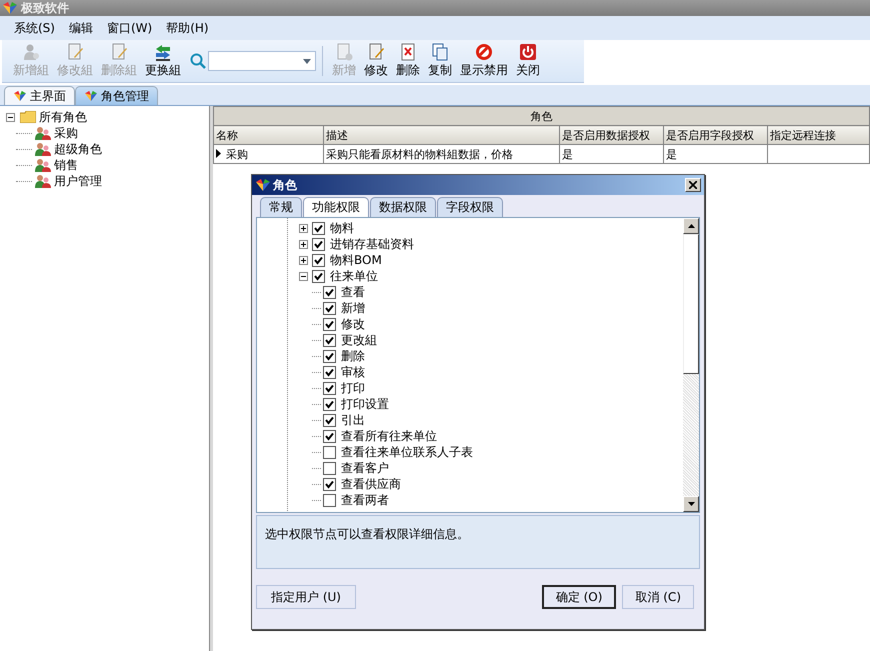 The width and height of the screenshot is (870, 651). What do you see at coordinates (403, 207) in the screenshot?
I see `dialog-tab: 数据权限` at bounding box center [403, 207].